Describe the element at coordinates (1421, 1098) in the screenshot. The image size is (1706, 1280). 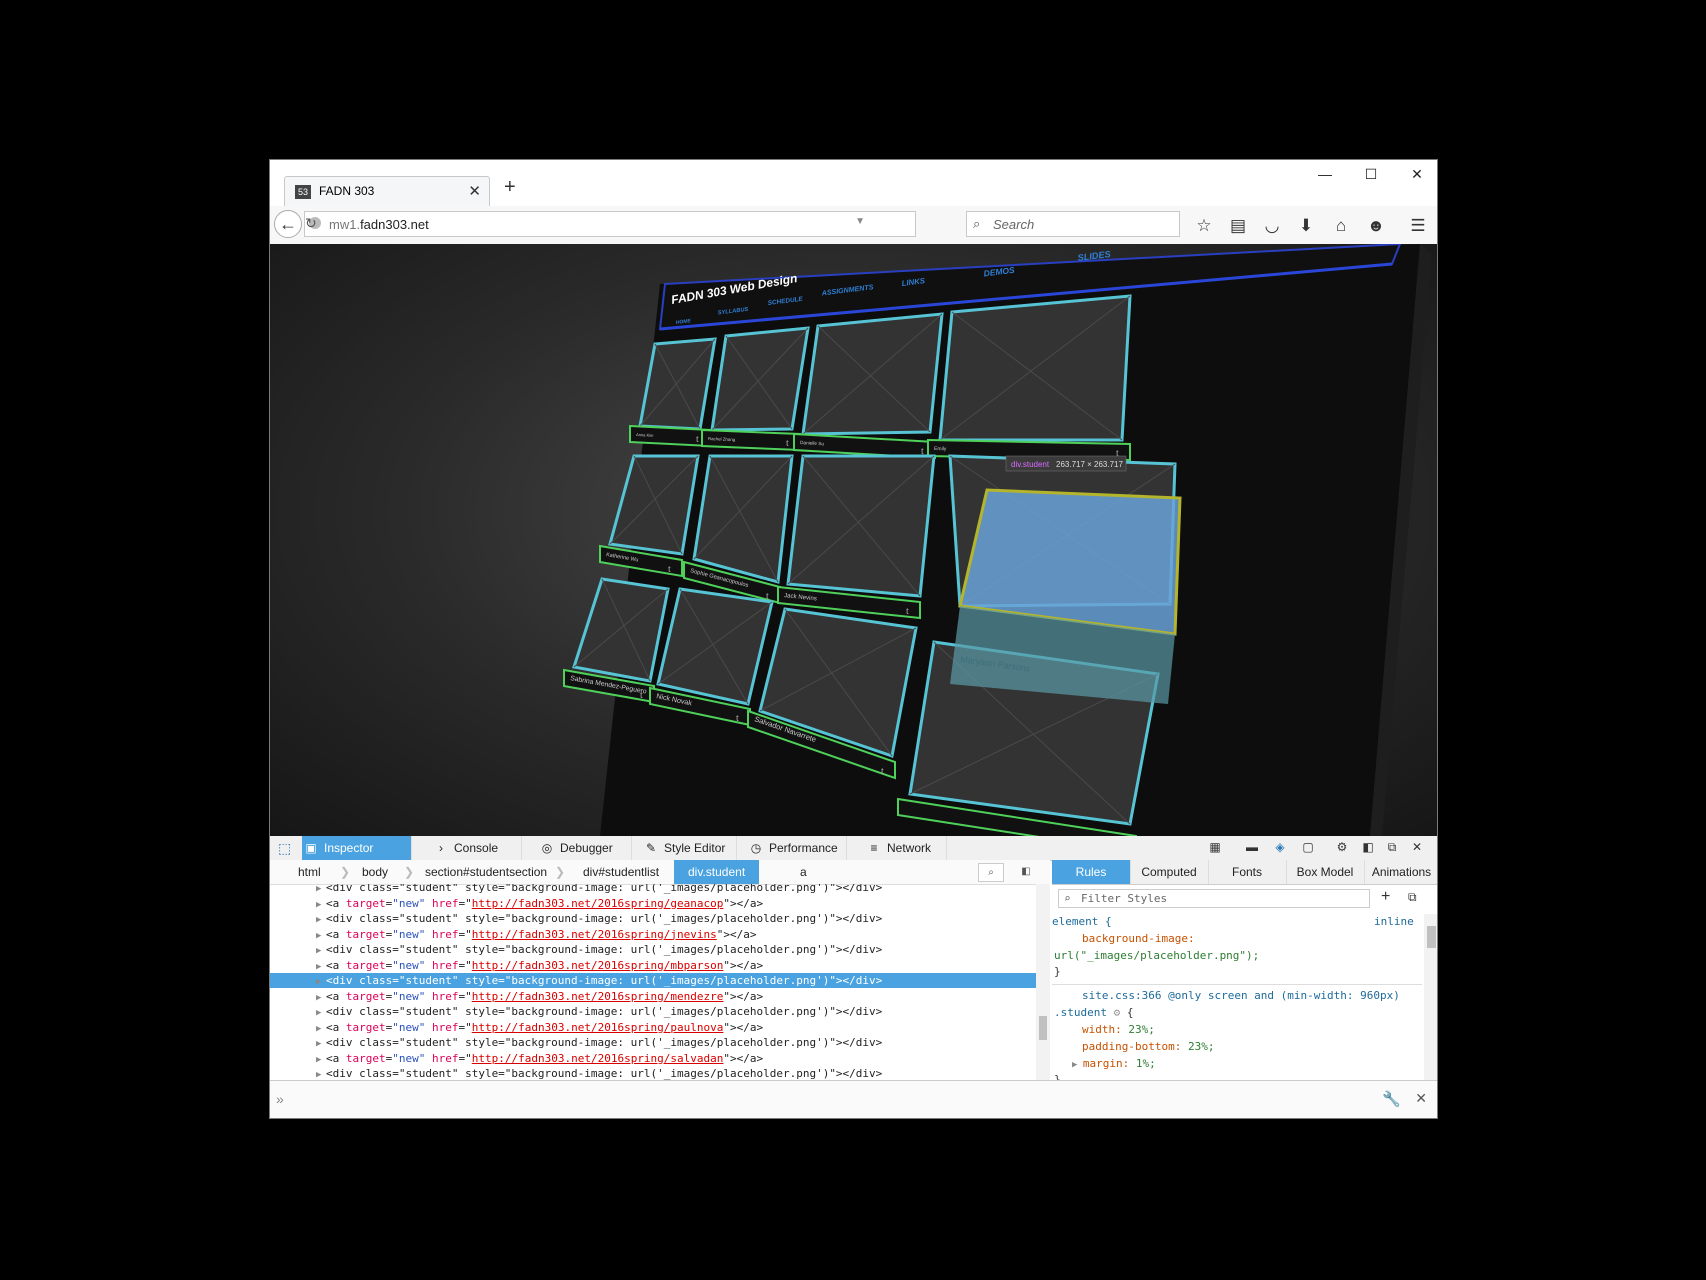
I see `console-close-icon: ✕` at that location.